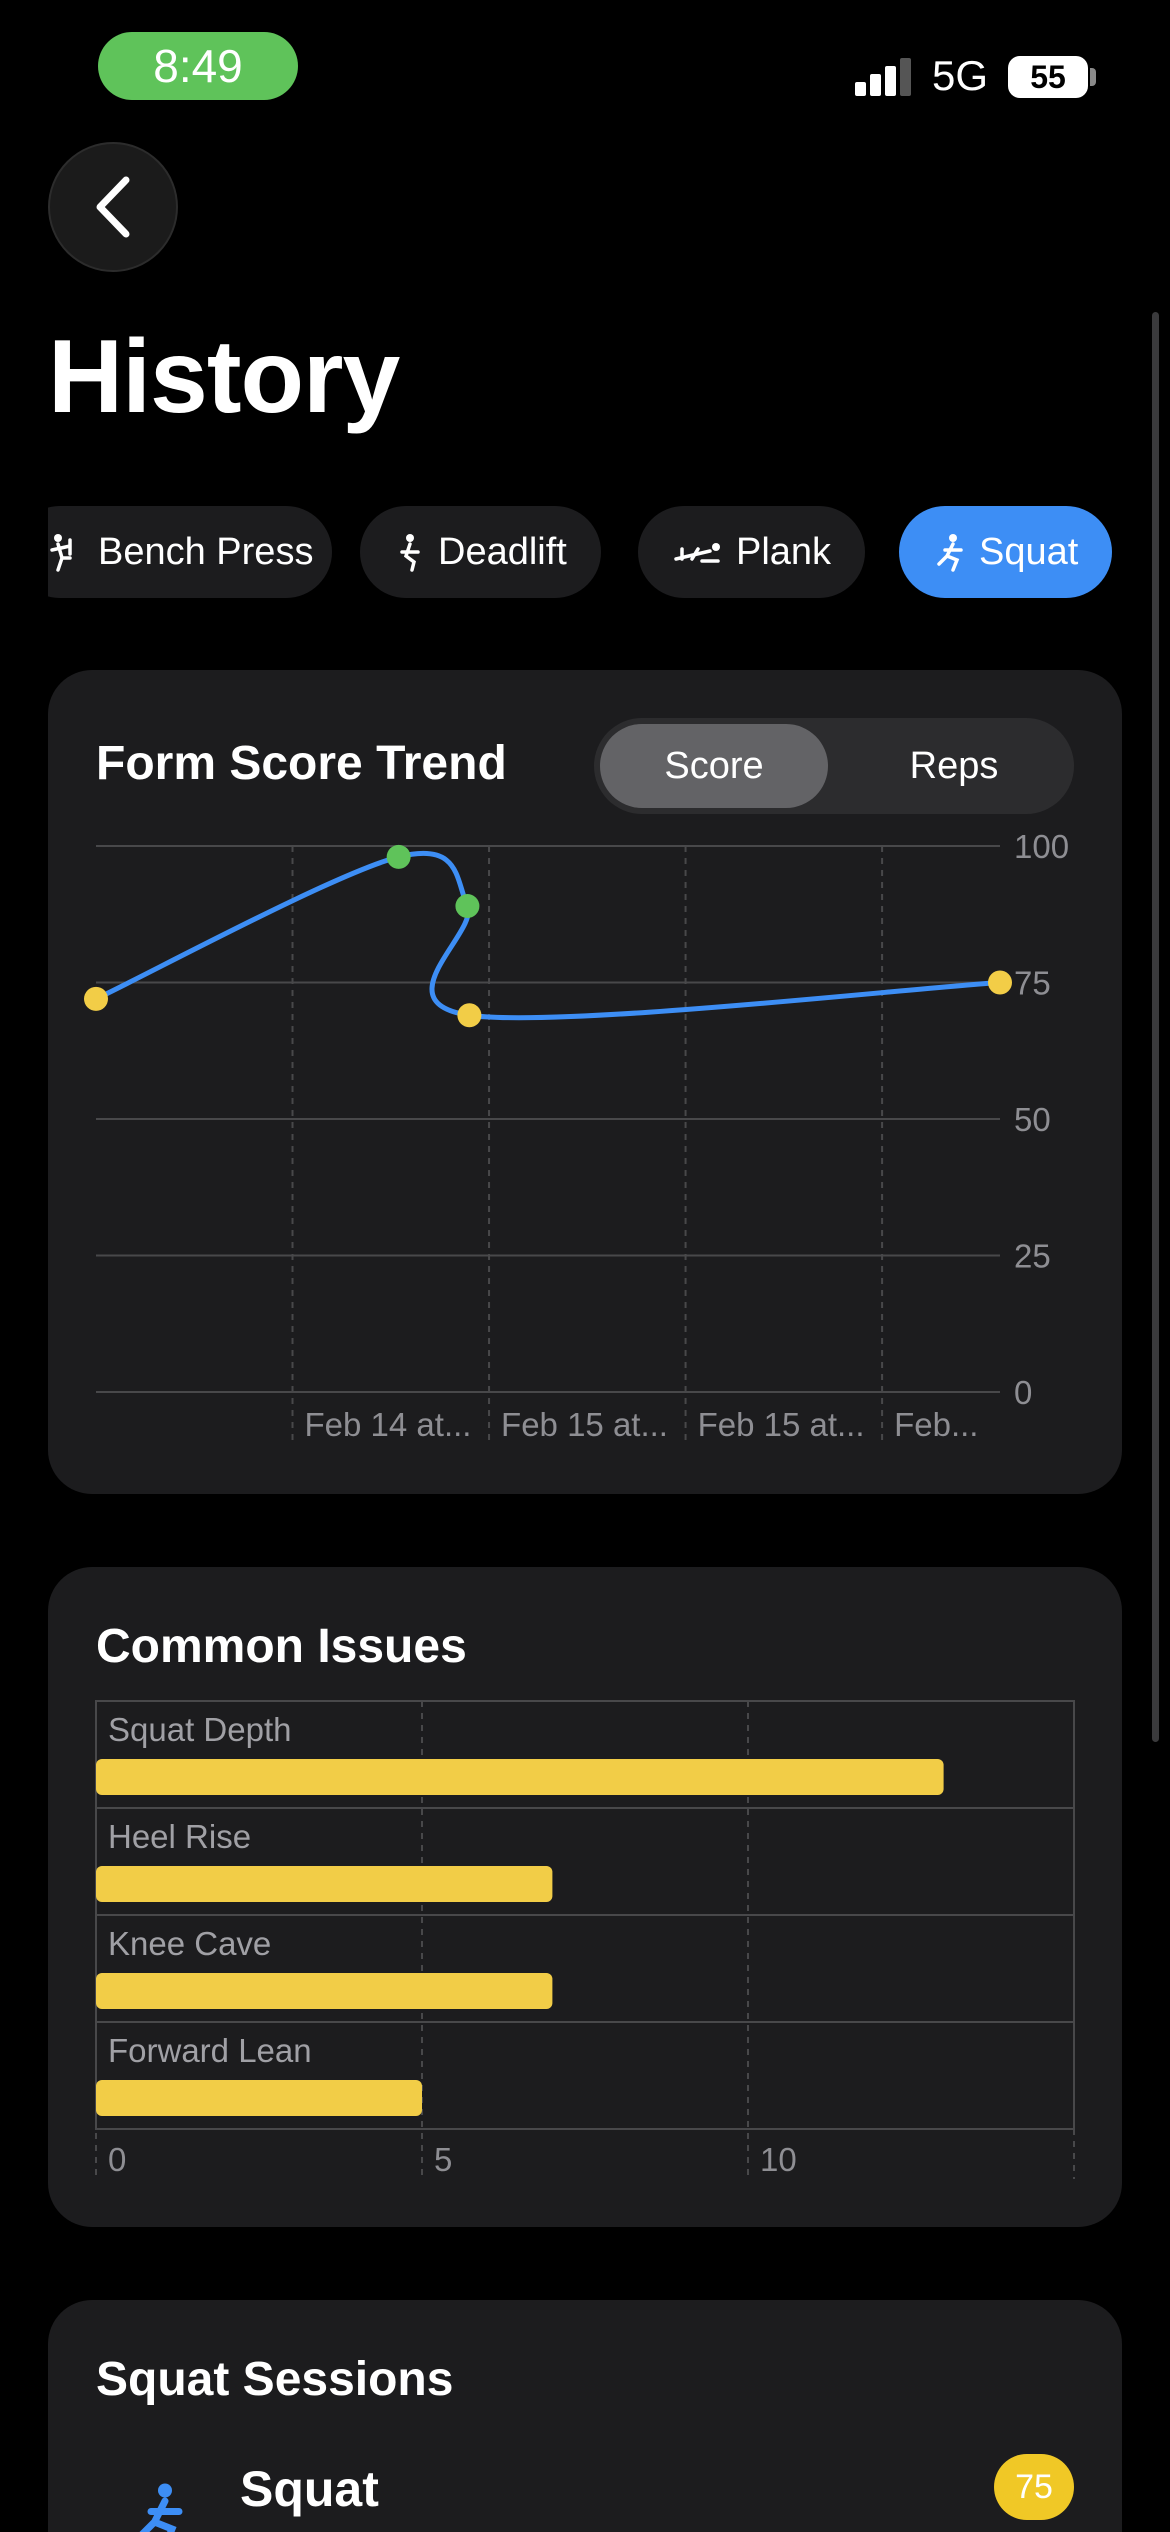 This screenshot has width=1170, height=2532. I want to click on bar-label: Heel Rise, so click(179, 1836).